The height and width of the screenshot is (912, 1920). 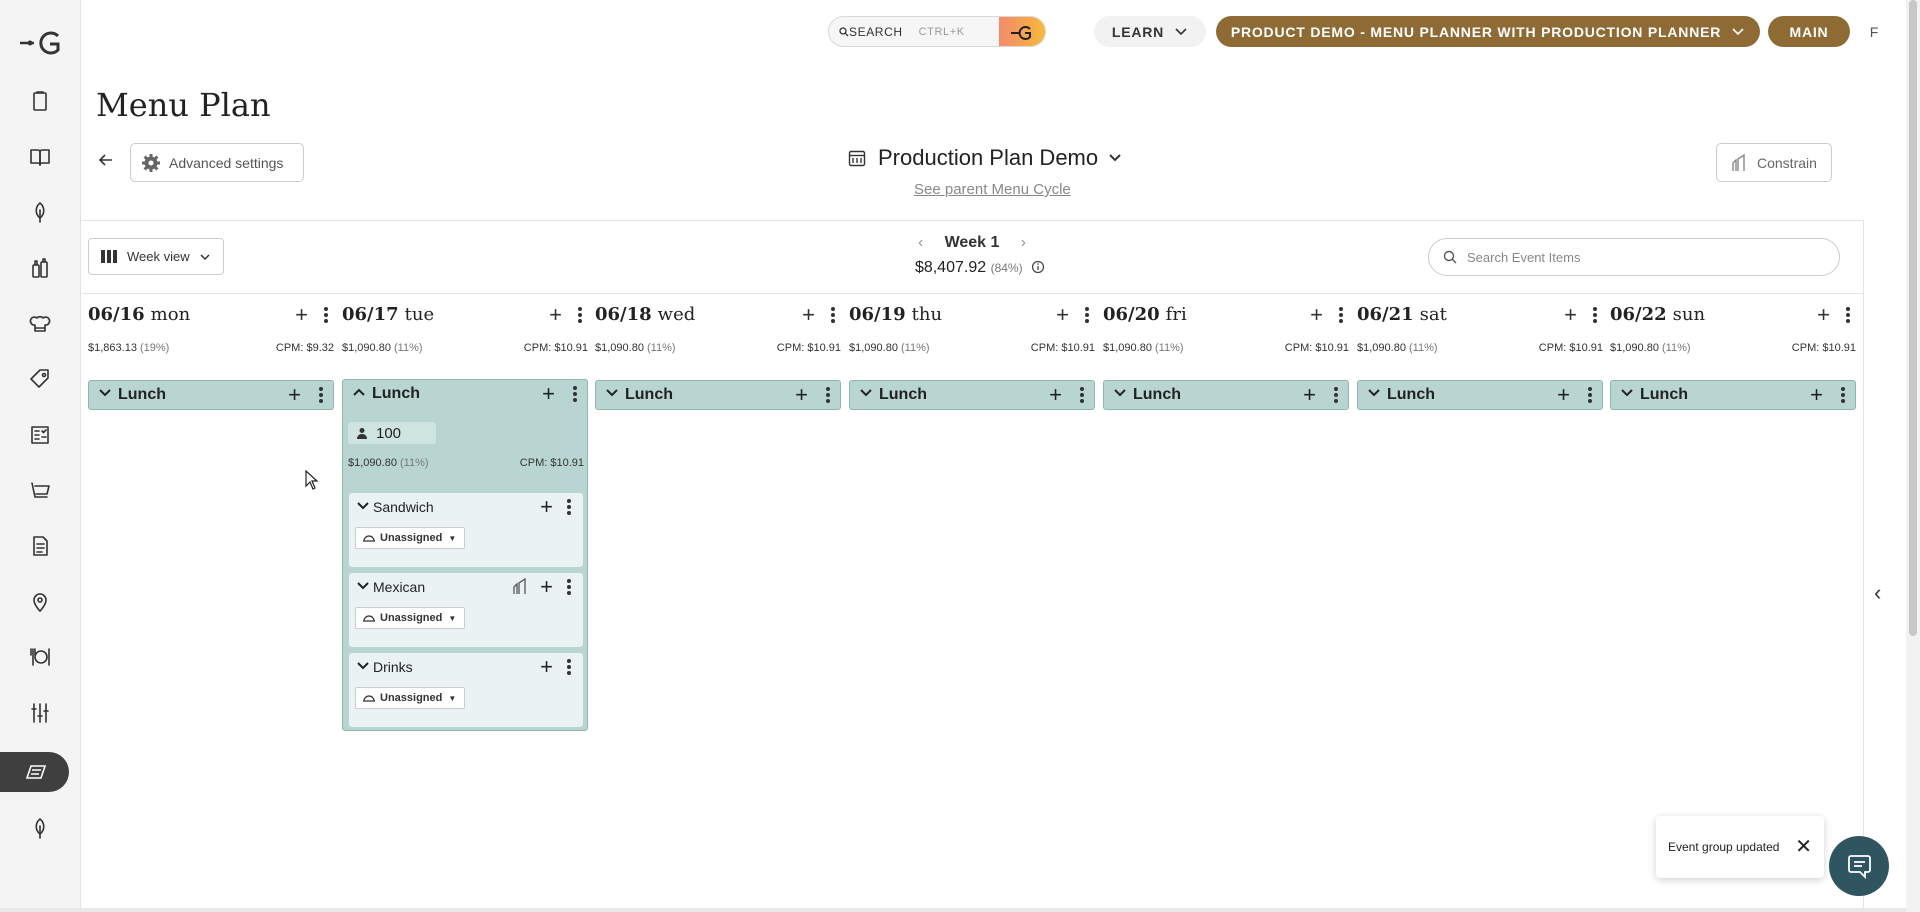 I want to click on constrain-button: Constrain, so click(x=1774, y=162).